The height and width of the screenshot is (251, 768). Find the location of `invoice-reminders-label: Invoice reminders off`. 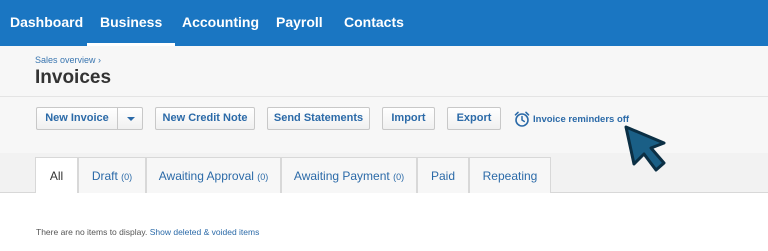

invoice-reminders-label: Invoice reminders off is located at coordinates (581, 119).